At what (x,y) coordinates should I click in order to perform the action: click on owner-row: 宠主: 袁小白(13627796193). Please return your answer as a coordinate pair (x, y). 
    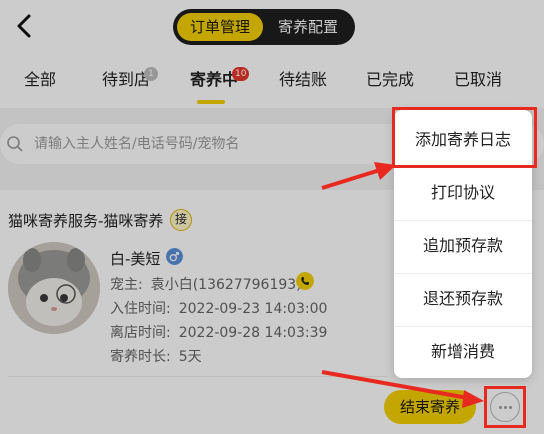
    Looking at the image, I should click on (206, 284).